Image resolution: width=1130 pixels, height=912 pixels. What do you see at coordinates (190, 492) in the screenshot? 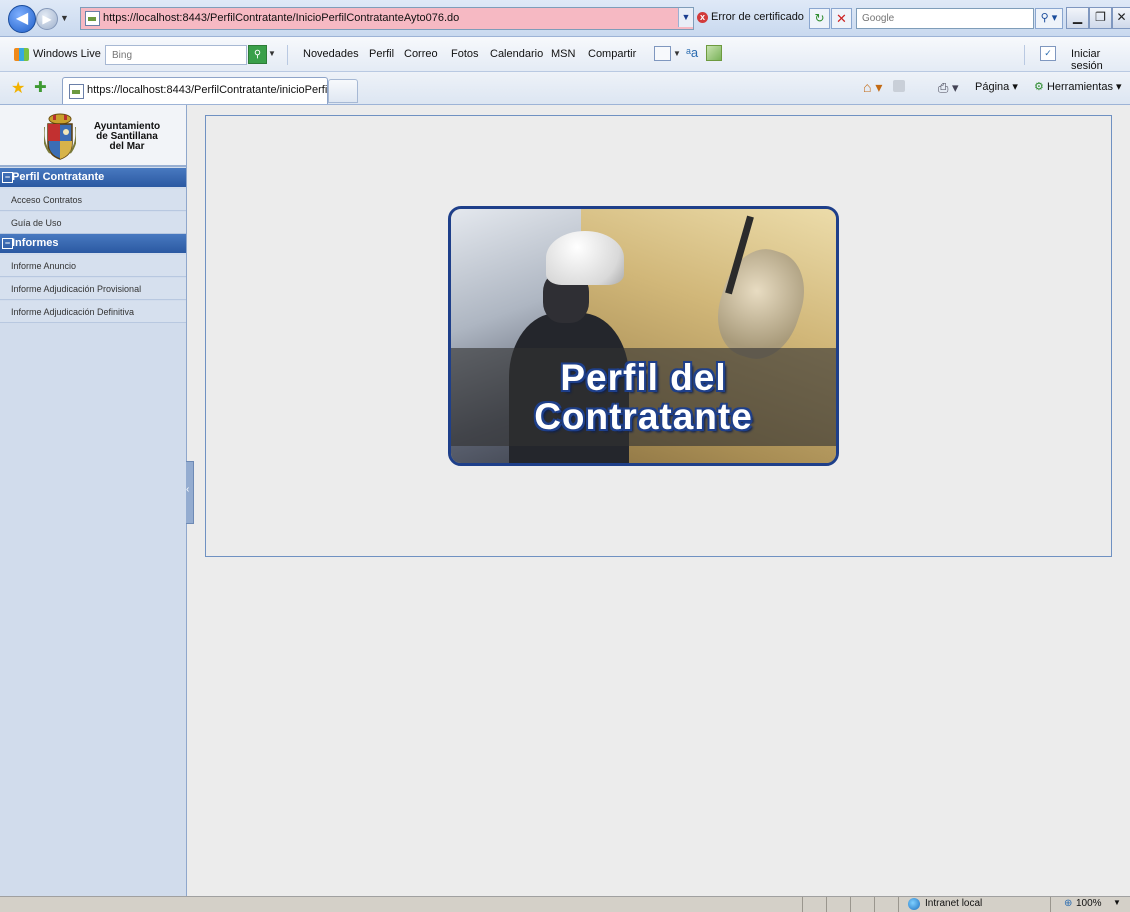
I see `sidebar-collapse-handle` at bounding box center [190, 492].